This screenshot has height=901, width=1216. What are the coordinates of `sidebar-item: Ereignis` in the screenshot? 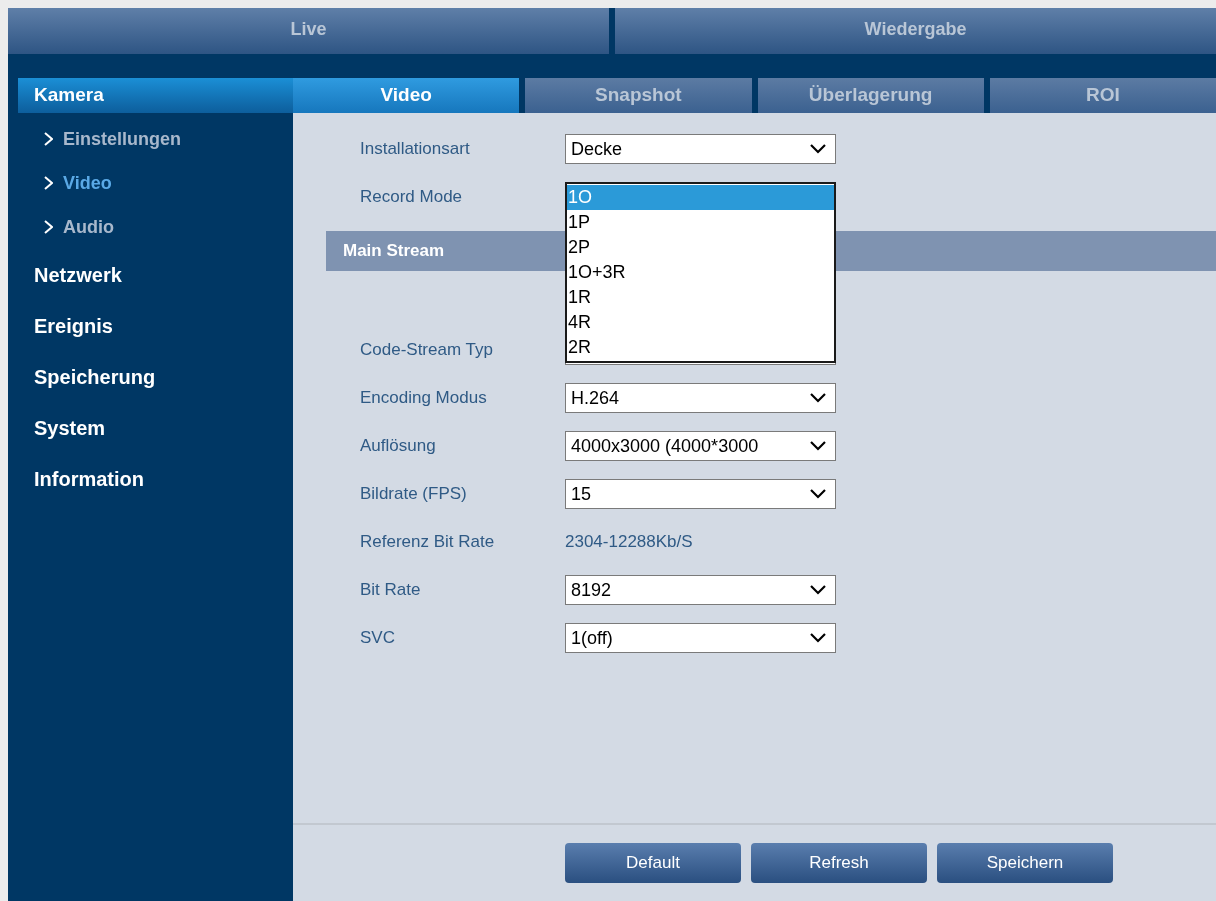 It's located at (150, 325).